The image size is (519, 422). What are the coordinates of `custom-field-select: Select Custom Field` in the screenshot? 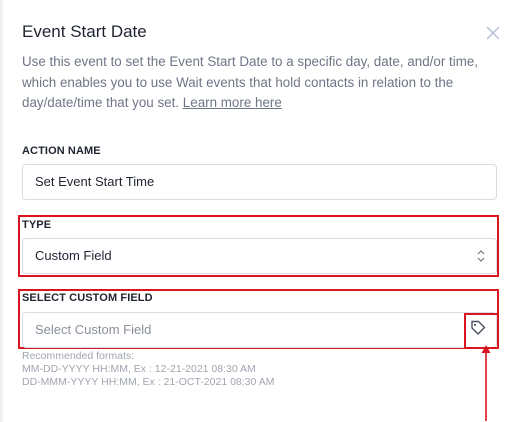 It's located at (259, 330).